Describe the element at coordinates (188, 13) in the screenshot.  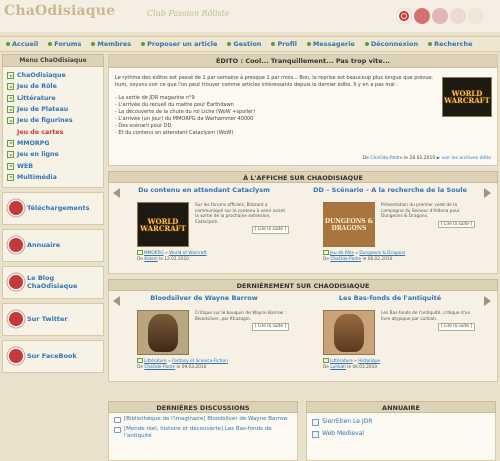
I see `site-tagline: Club Passion Rôliste` at that location.